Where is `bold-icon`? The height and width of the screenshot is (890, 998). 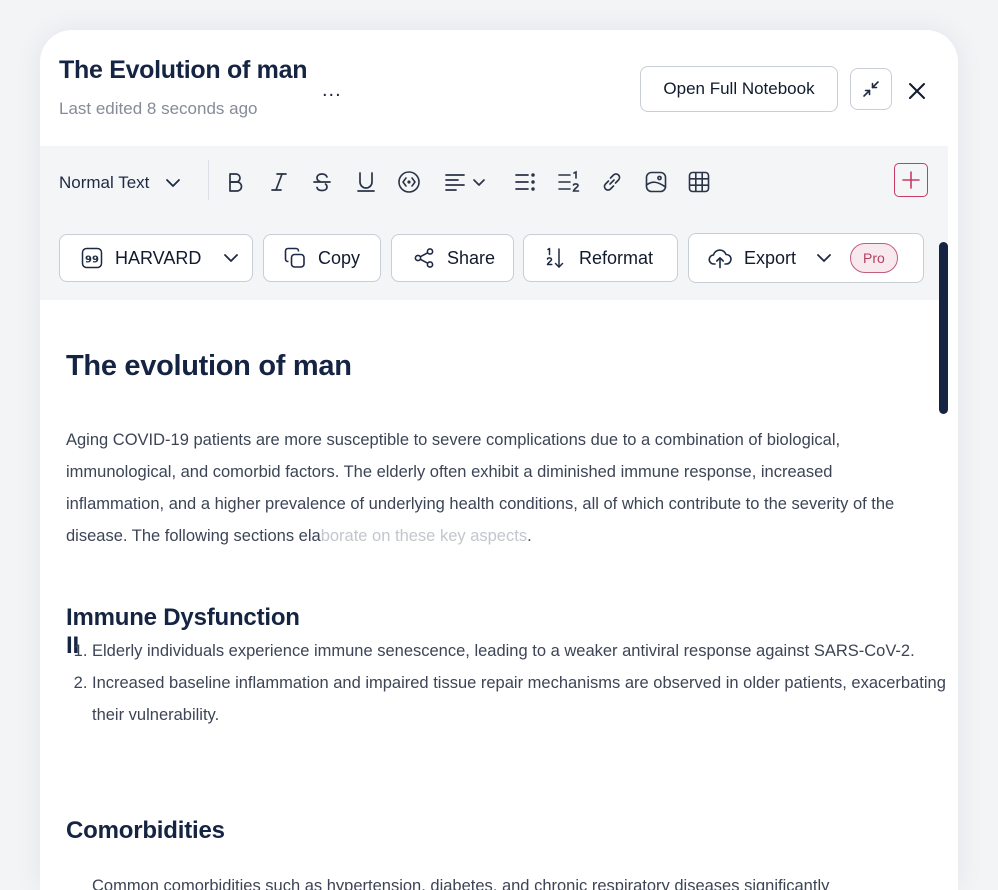
bold-icon is located at coordinates (236, 182).